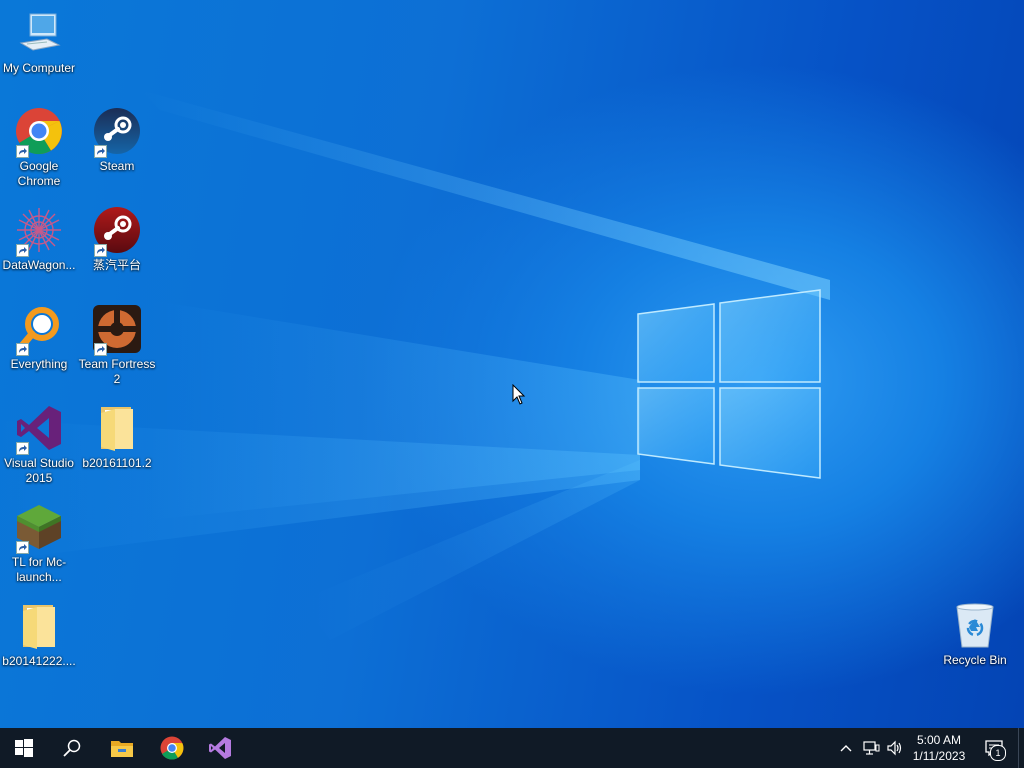 This screenshot has width=1024, height=768. I want to click on minecraft-icon, so click(39, 528).